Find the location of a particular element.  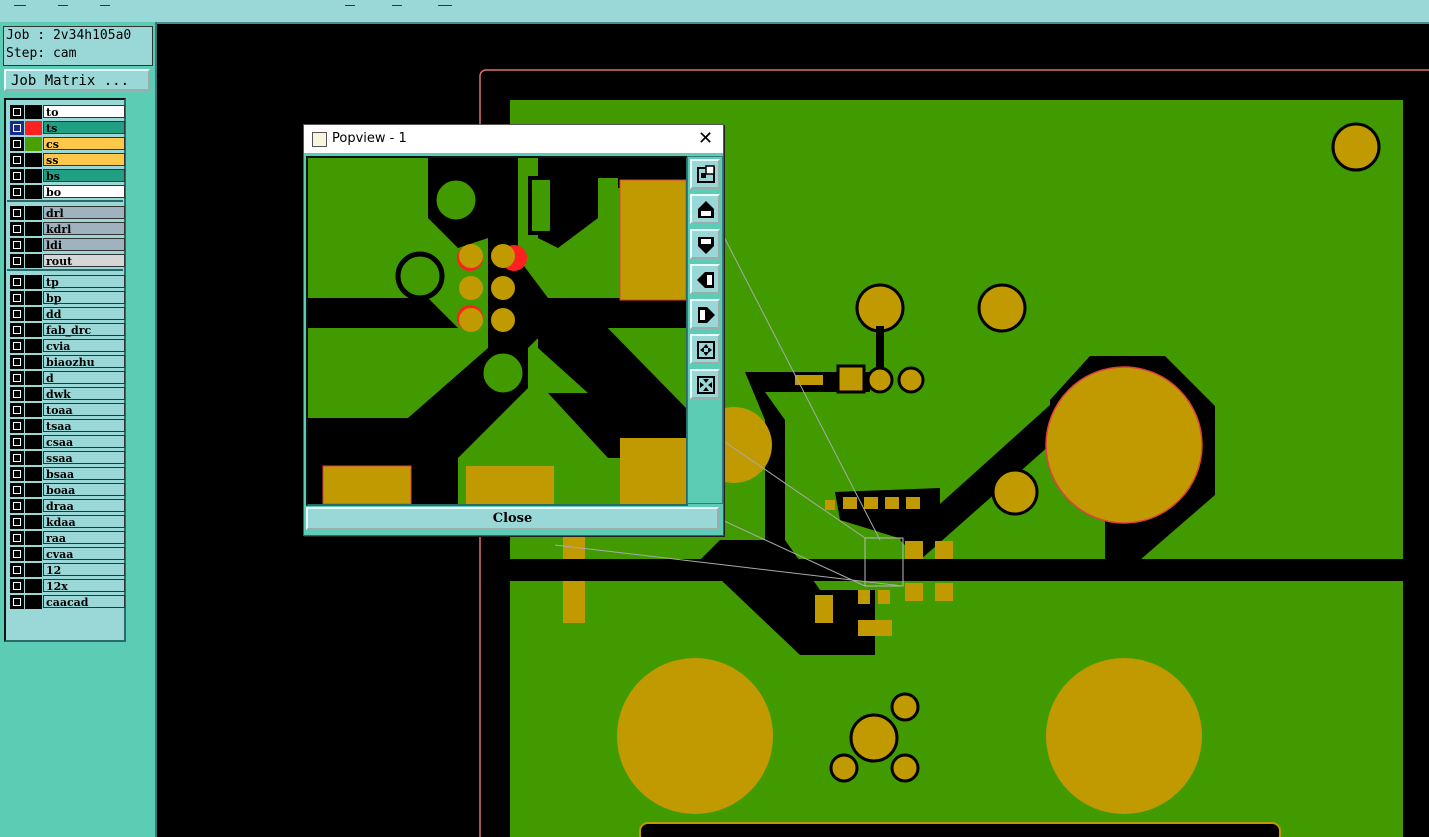

layer-row-ssaa: ssaa is located at coordinates (67, 458).